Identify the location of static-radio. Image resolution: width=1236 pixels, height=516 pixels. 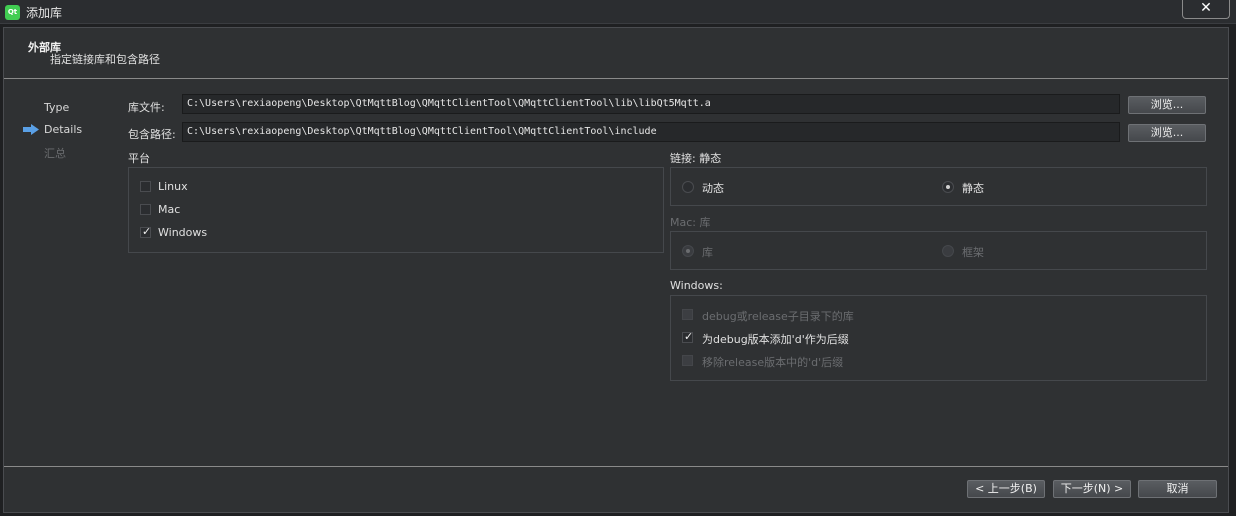
(948, 187).